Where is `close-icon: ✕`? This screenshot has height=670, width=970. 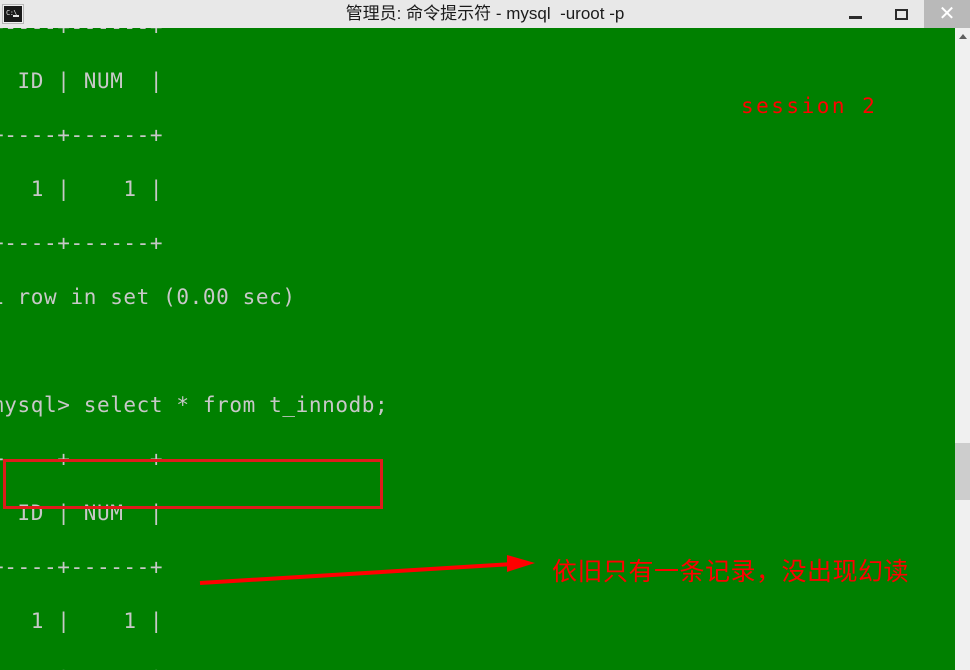 close-icon: ✕ is located at coordinates (947, 14).